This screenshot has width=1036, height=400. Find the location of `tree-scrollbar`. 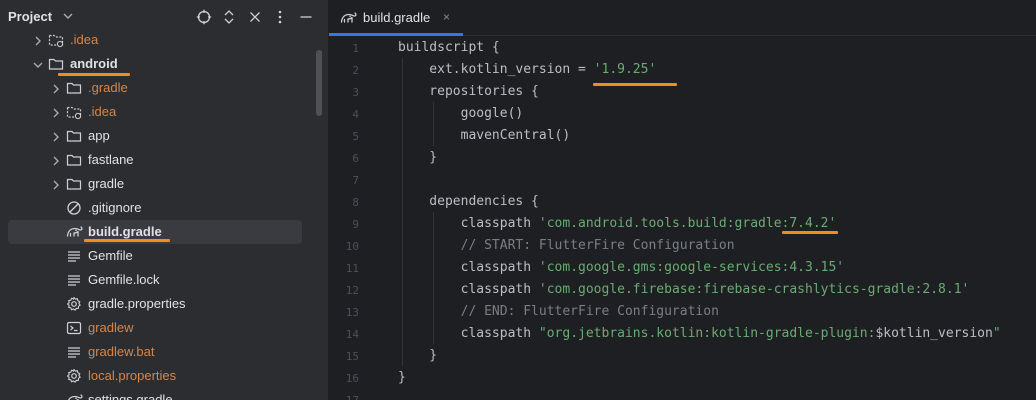

tree-scrollbar is located at coordinates (319, 83).